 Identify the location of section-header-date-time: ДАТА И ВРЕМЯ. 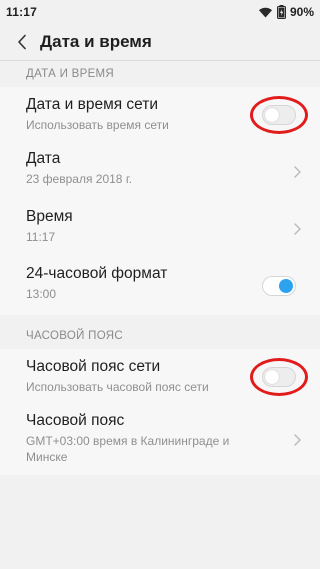
(160, 74).